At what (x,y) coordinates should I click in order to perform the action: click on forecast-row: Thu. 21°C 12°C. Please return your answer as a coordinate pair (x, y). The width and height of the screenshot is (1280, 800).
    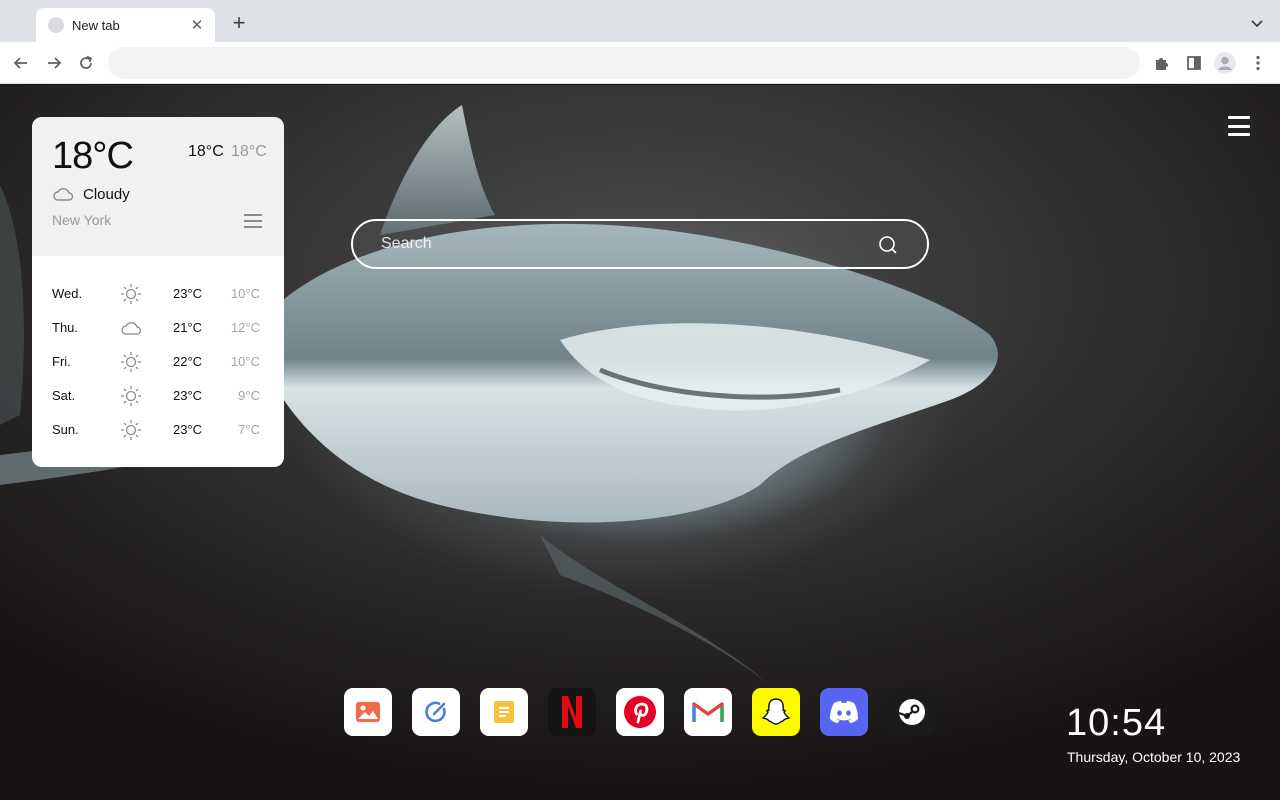
    Looking at the image, I should click on (158, 328).